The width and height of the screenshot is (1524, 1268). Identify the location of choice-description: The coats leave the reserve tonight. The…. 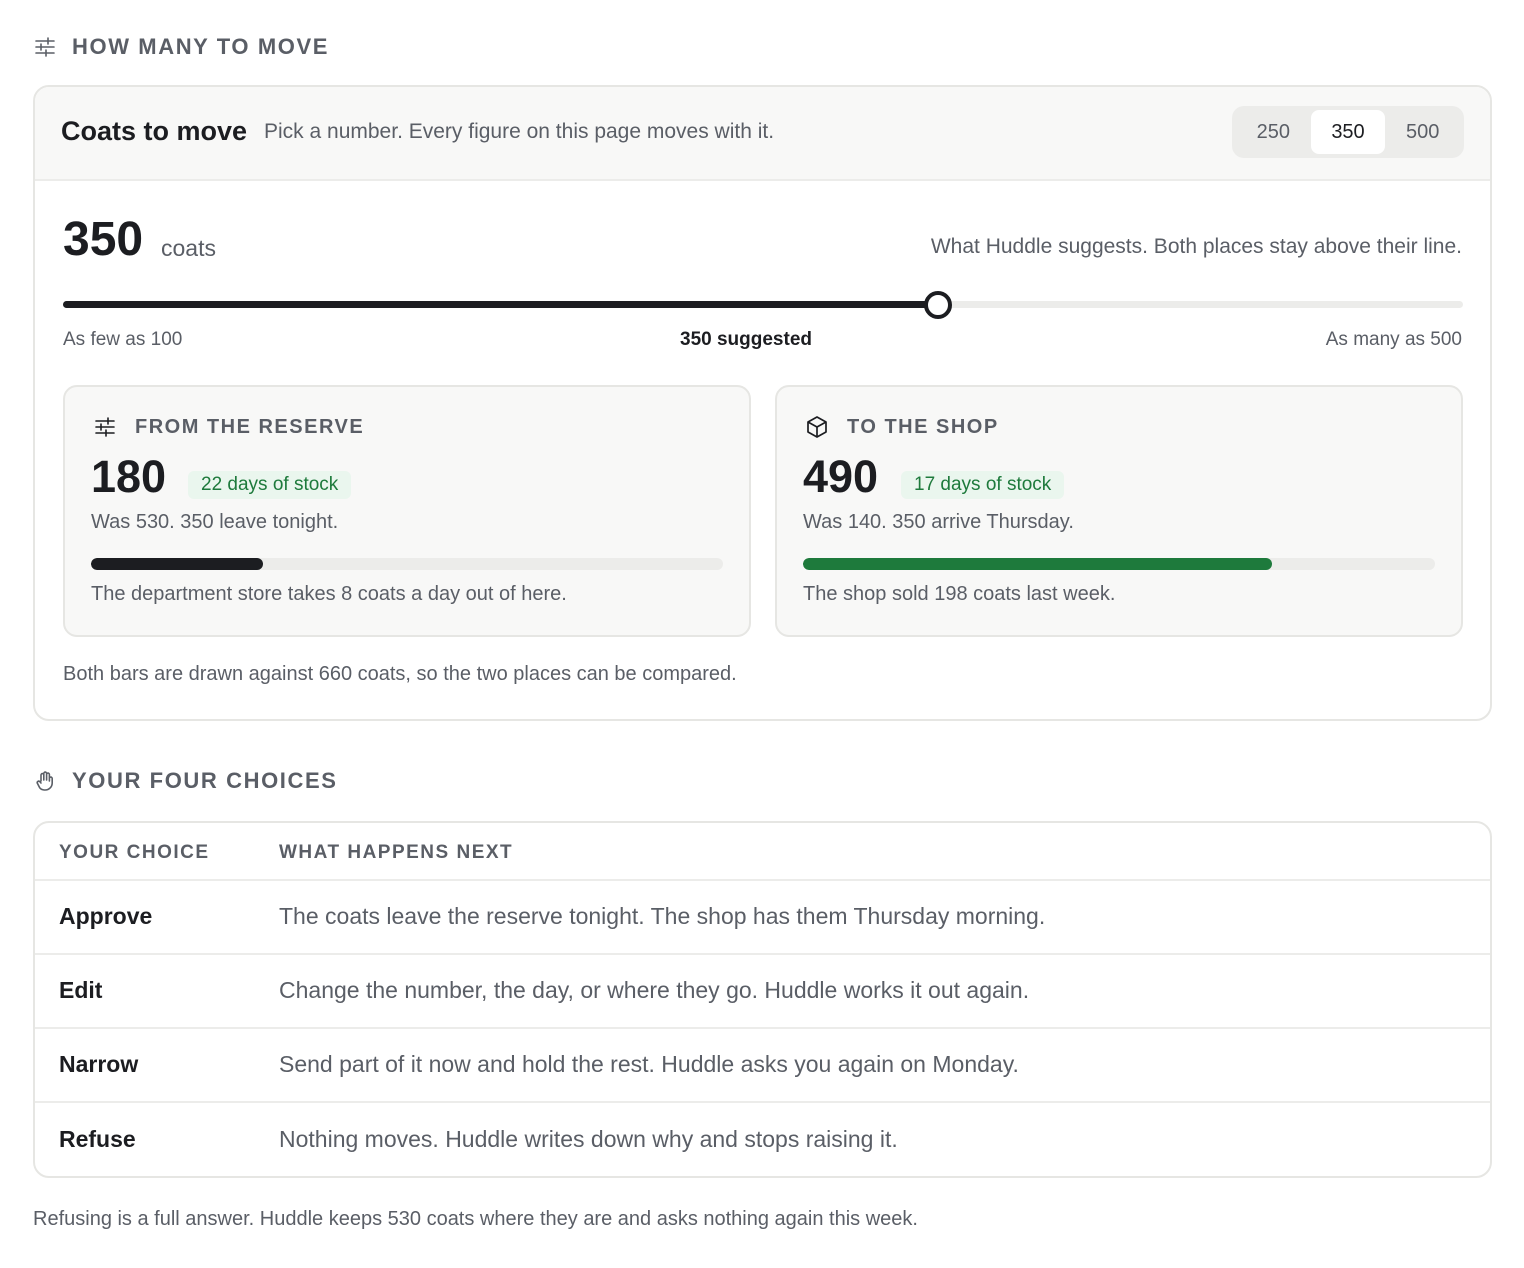
(662, 916).